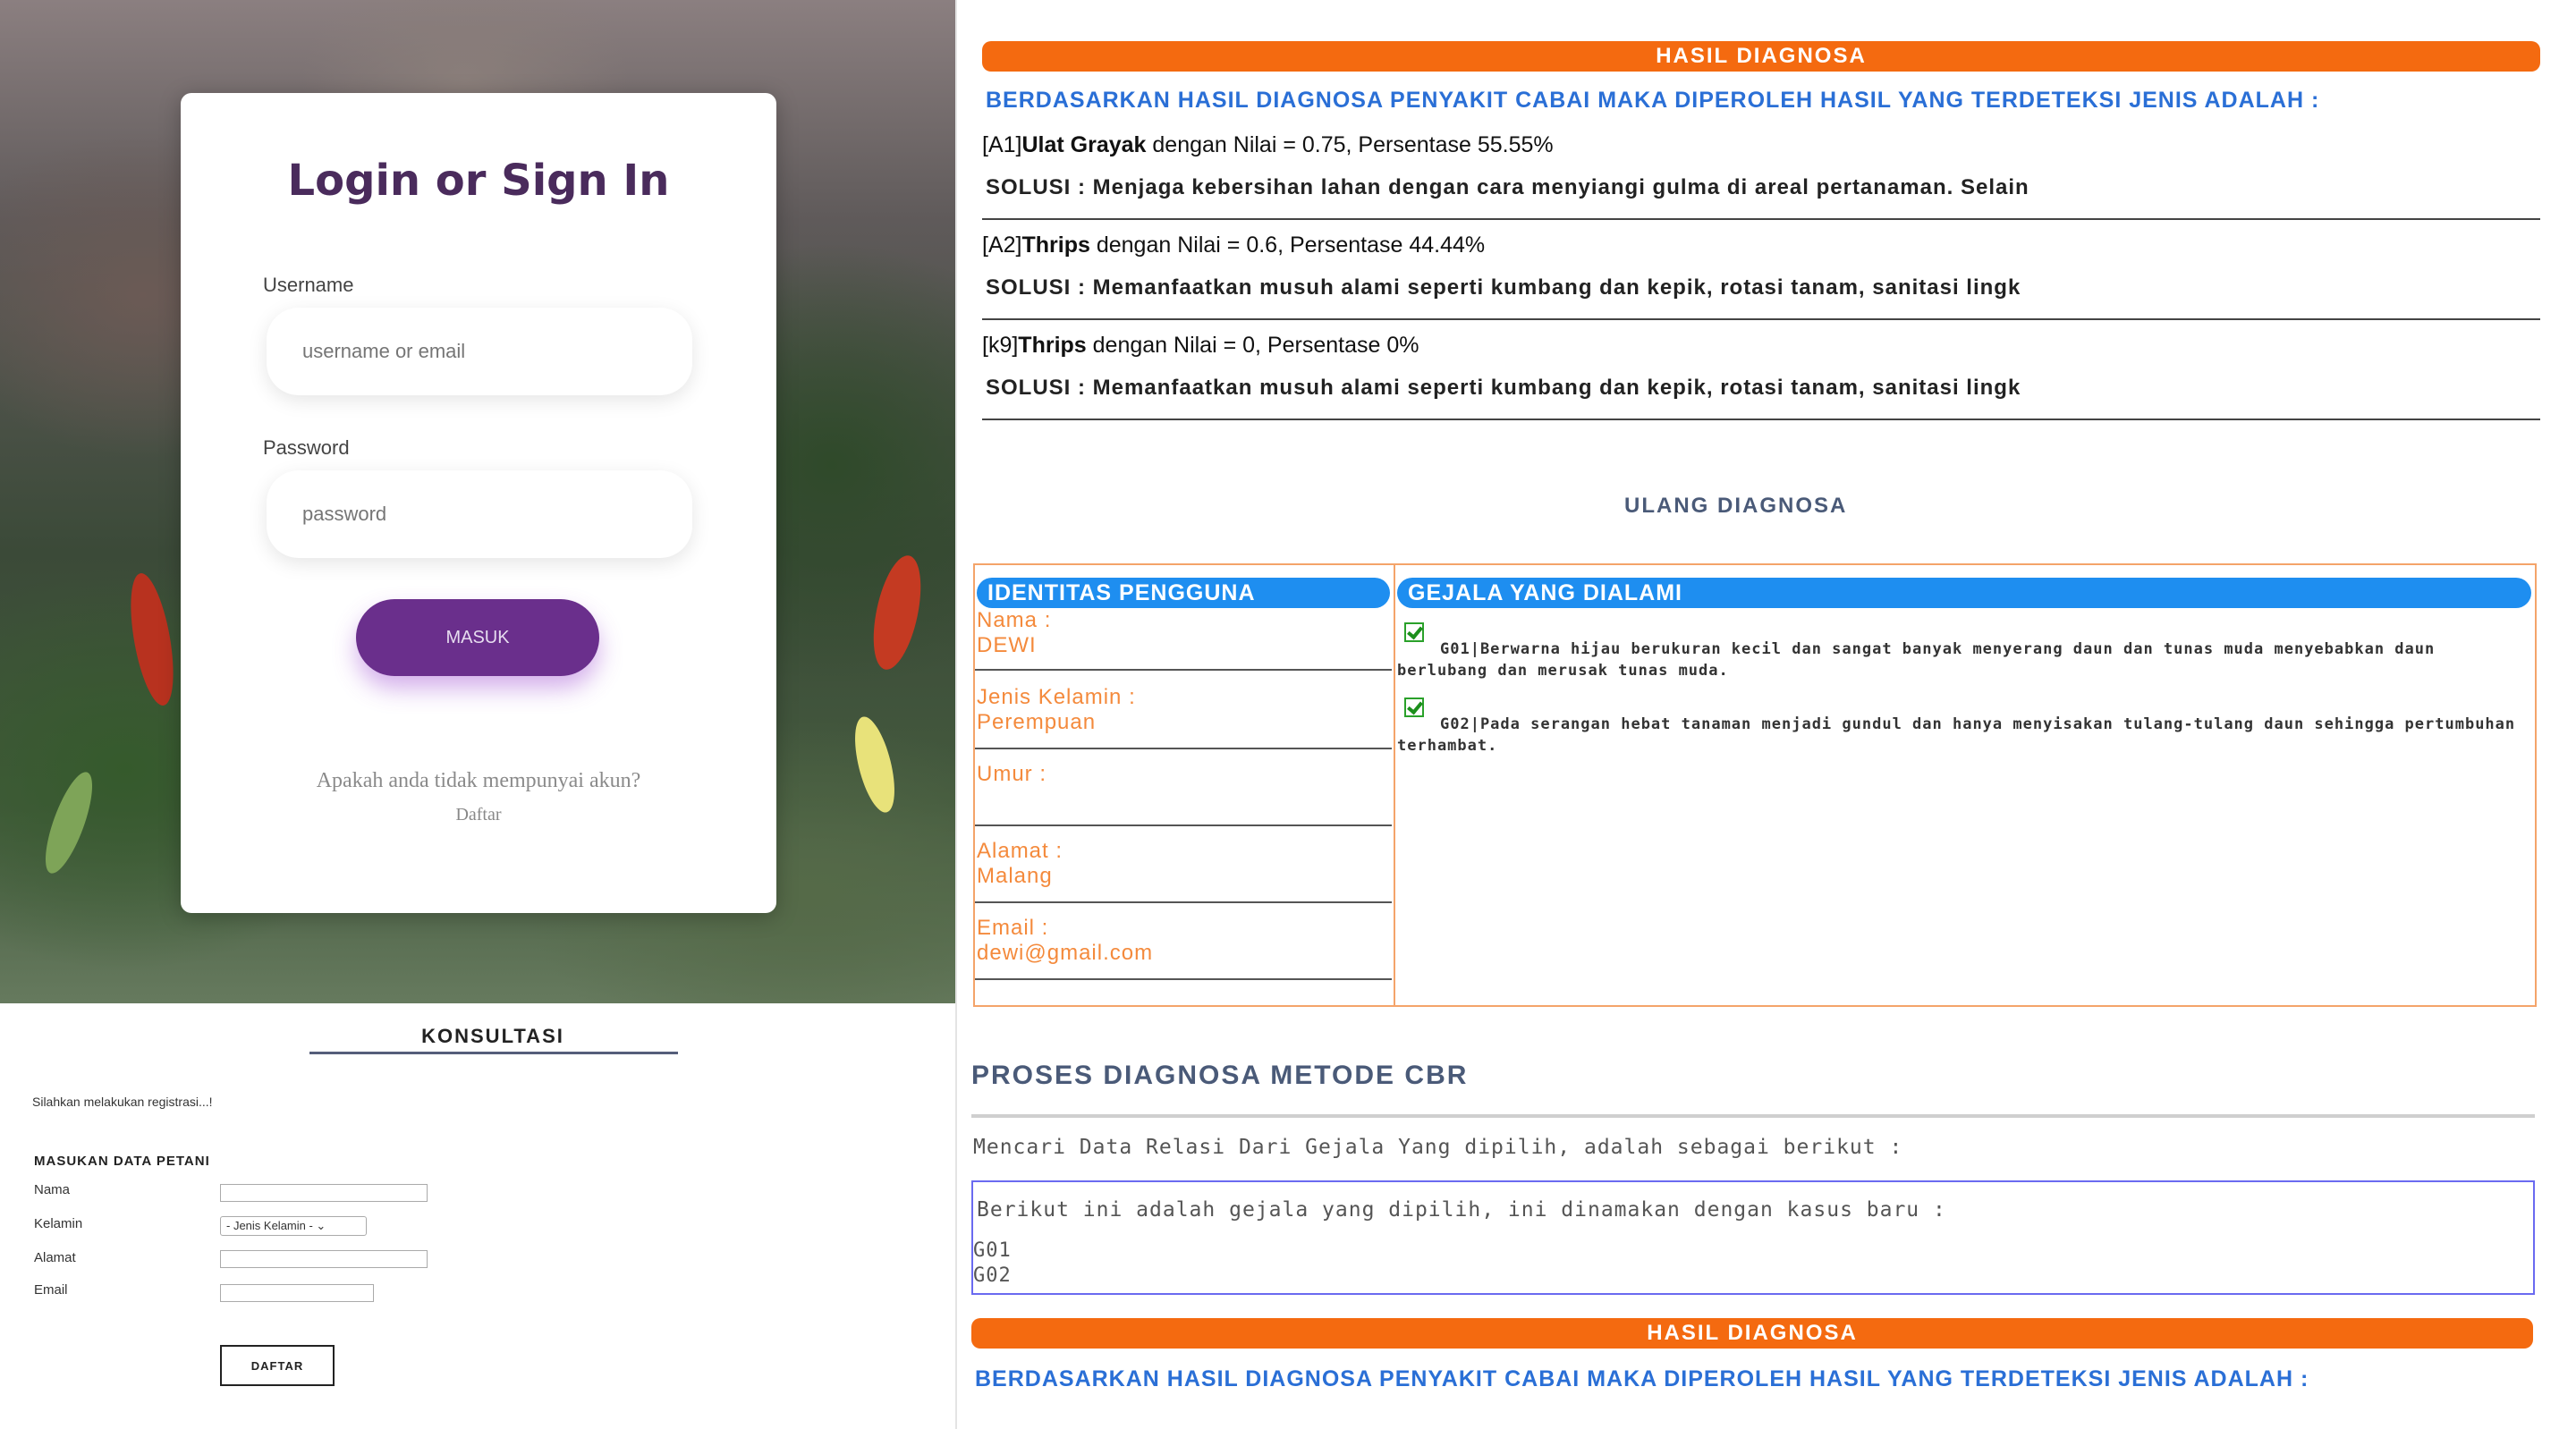 This screenshot has height=1429, width=2576. What do you see at coordinates (1000, 345) in the screenshot?
I see `result-code: [k9]` at bounding box center [1000, 345].